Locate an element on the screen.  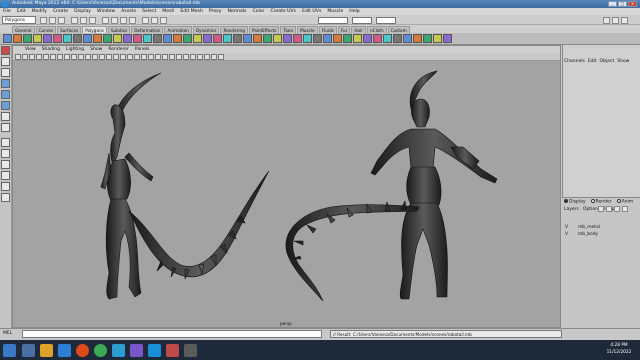
panel-menu-shading: Shading is located at coordinates (51, 49).